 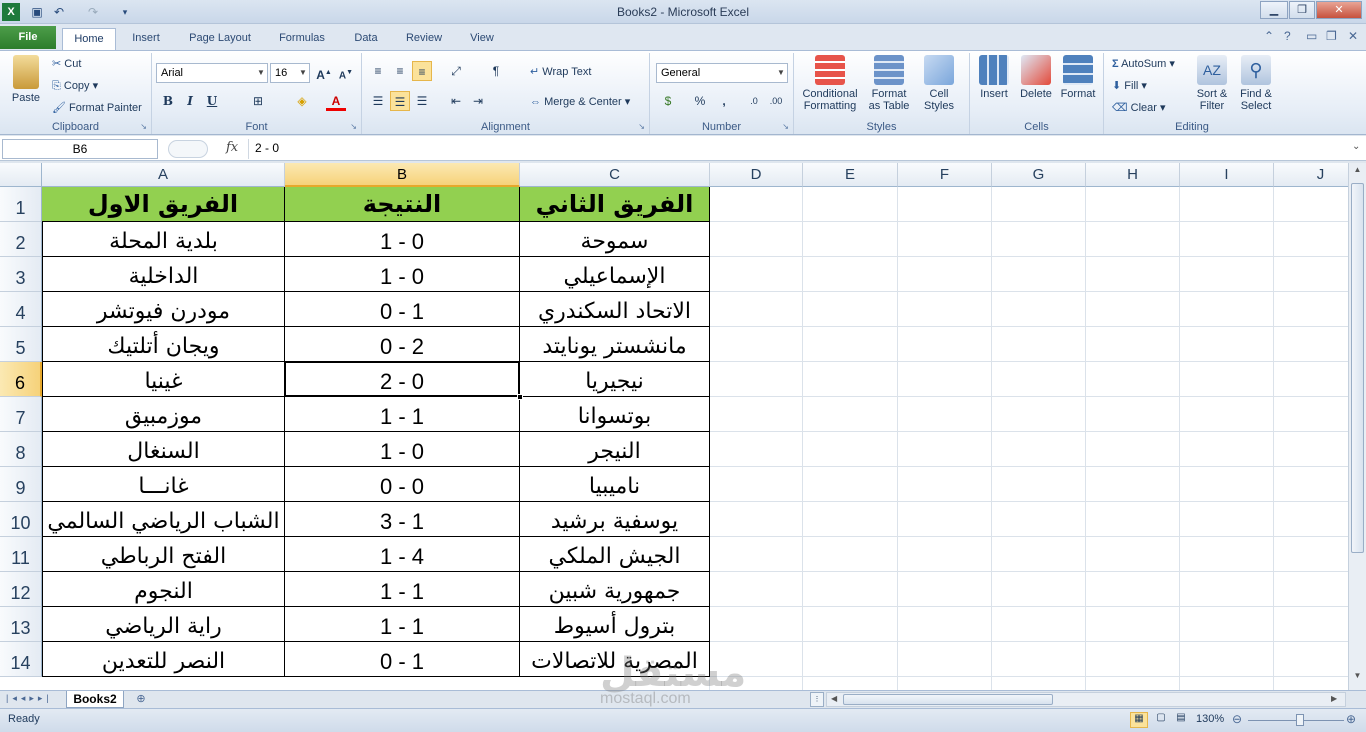 I want to click on paste-button: Paste, so click(x=26, y=79).